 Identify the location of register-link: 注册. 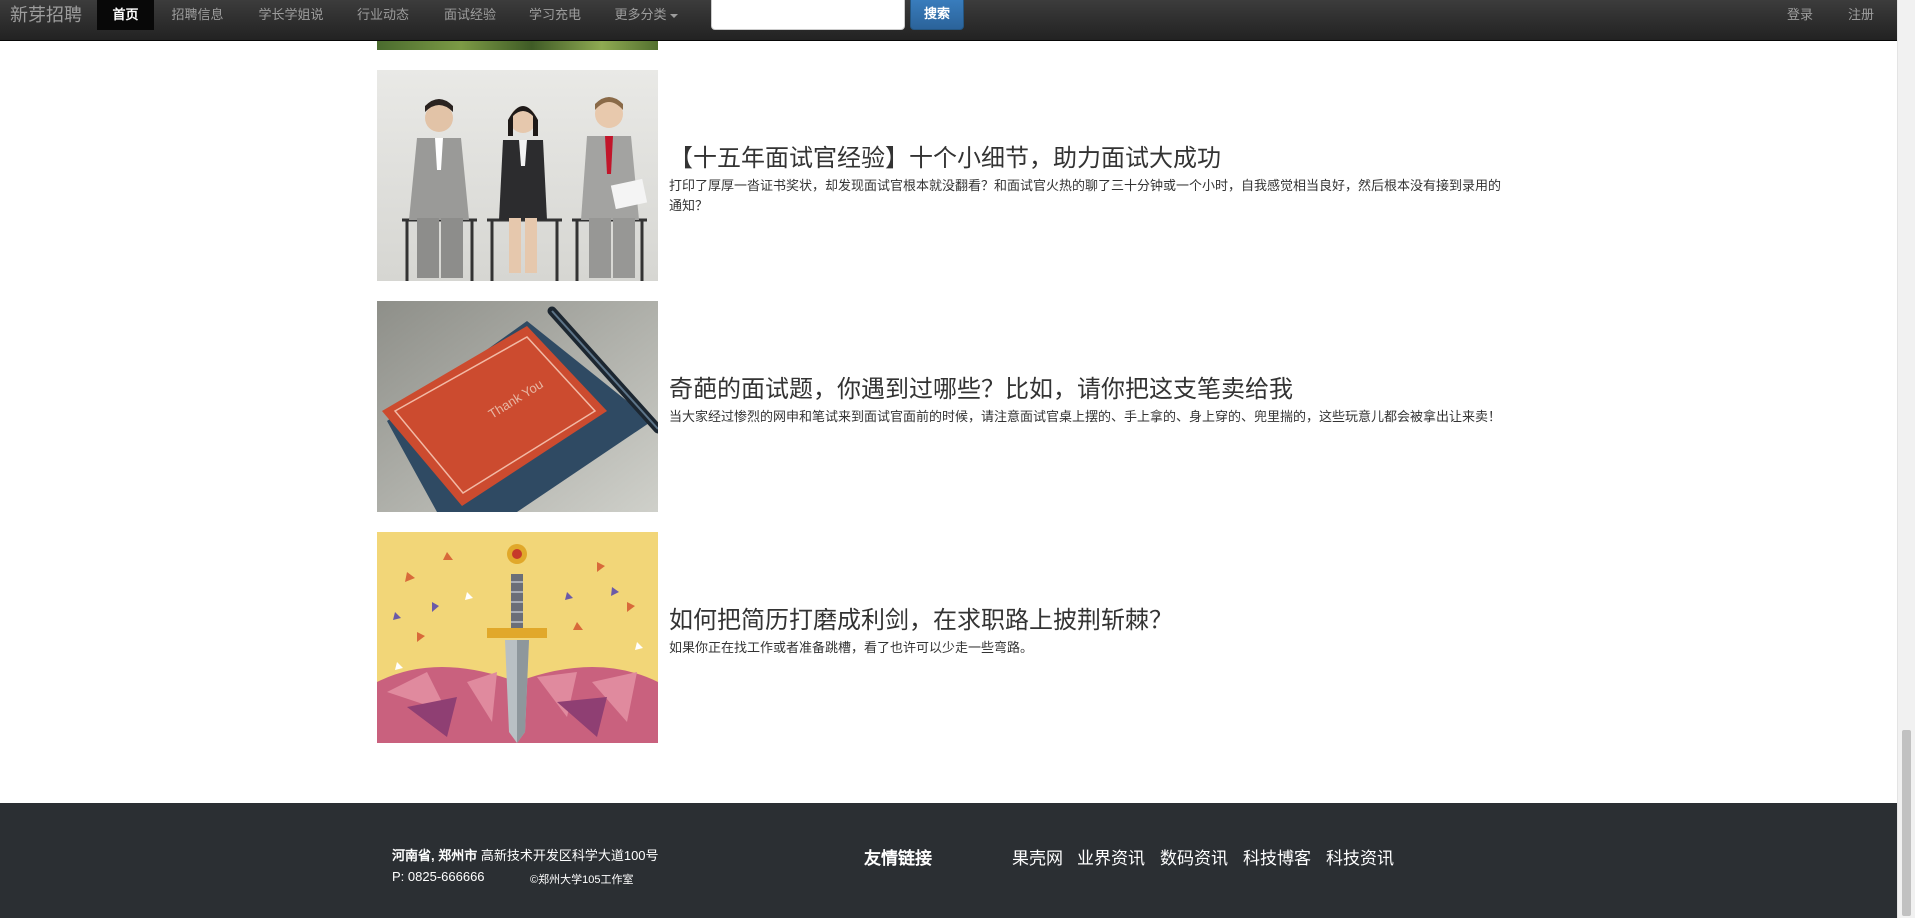
(1861, 15).